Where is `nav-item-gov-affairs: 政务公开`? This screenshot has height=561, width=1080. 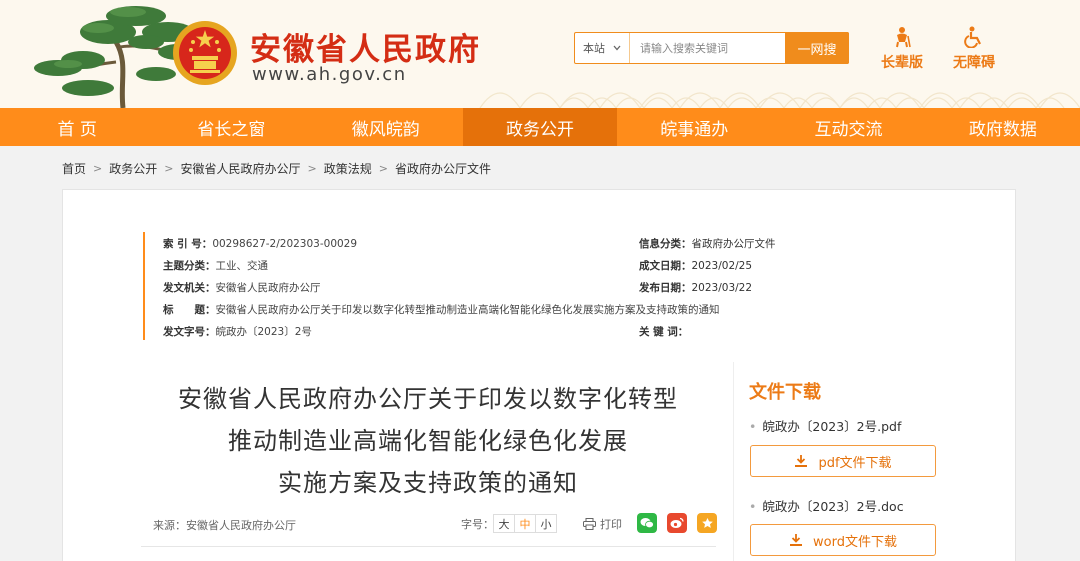 nav-item-gov-affairs: 政务公开 is located at coordinates (540, 127).